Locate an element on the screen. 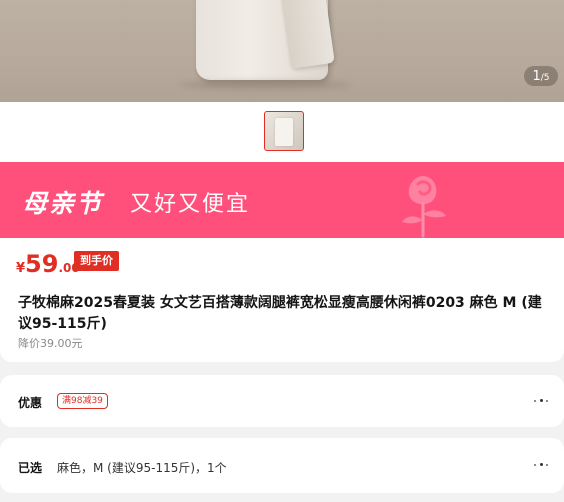 The height and width of the screenshot is (502, 564). selected-sku-row: 已选 麻色，M (建议95-115斤)，1个 is located at coordinates (282, 465).